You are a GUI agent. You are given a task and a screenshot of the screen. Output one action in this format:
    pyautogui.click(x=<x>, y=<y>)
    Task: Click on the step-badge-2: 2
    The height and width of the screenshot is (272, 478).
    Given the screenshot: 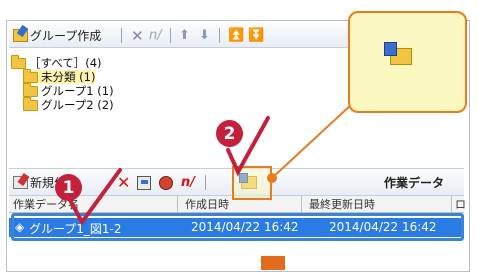 What is the action you would take?
    pyautogui.click(x=229, y=133)
    